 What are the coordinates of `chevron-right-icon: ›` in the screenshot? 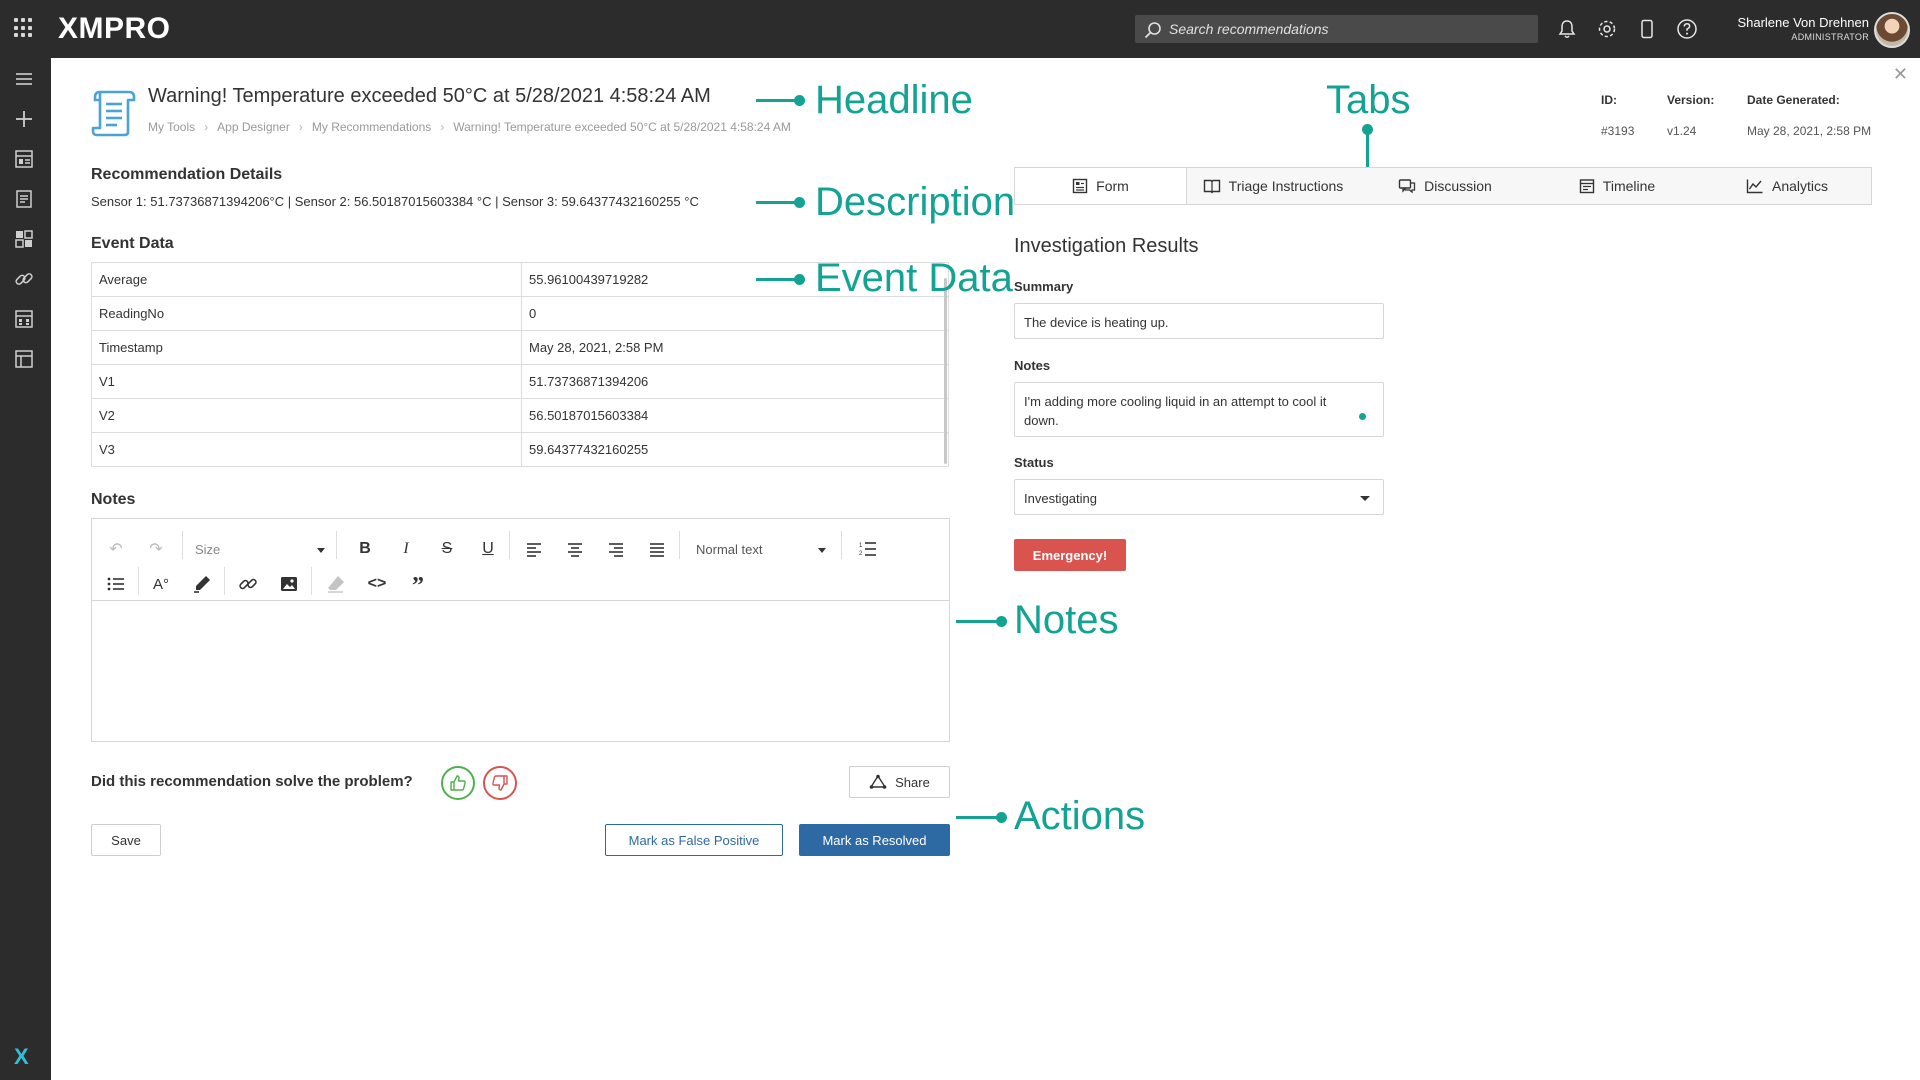 It's located at (206, 127).